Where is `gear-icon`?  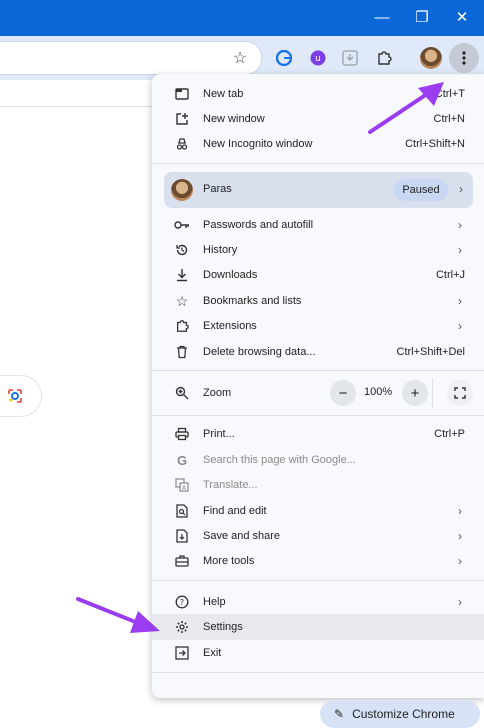
gear-icon is located at coordinates (182, 627).